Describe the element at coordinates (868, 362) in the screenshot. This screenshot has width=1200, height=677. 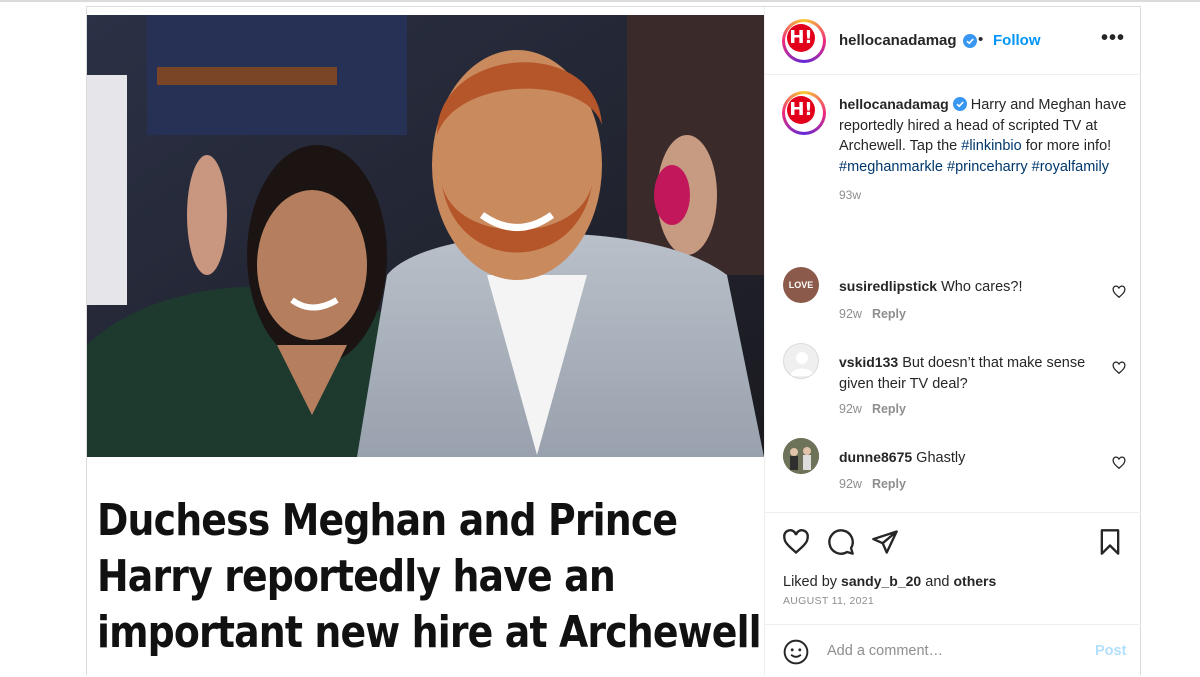
I see `comment-username: vskid133` at that location.